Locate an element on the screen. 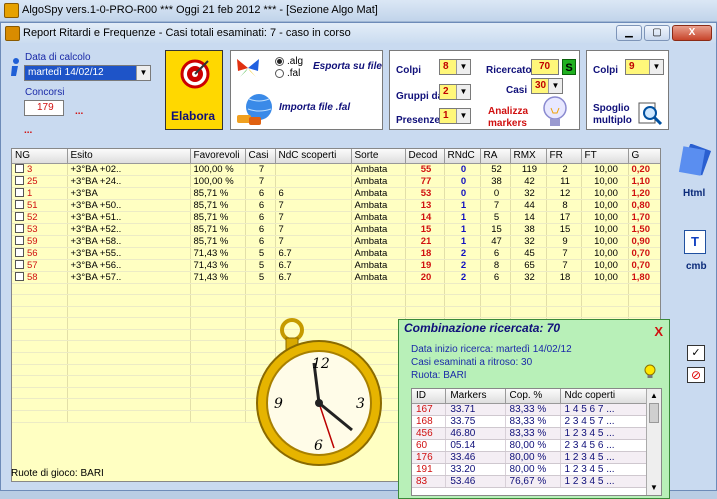 The image size is (717, 499). ricercato-input: 70 is located at coordinates (545, 67).